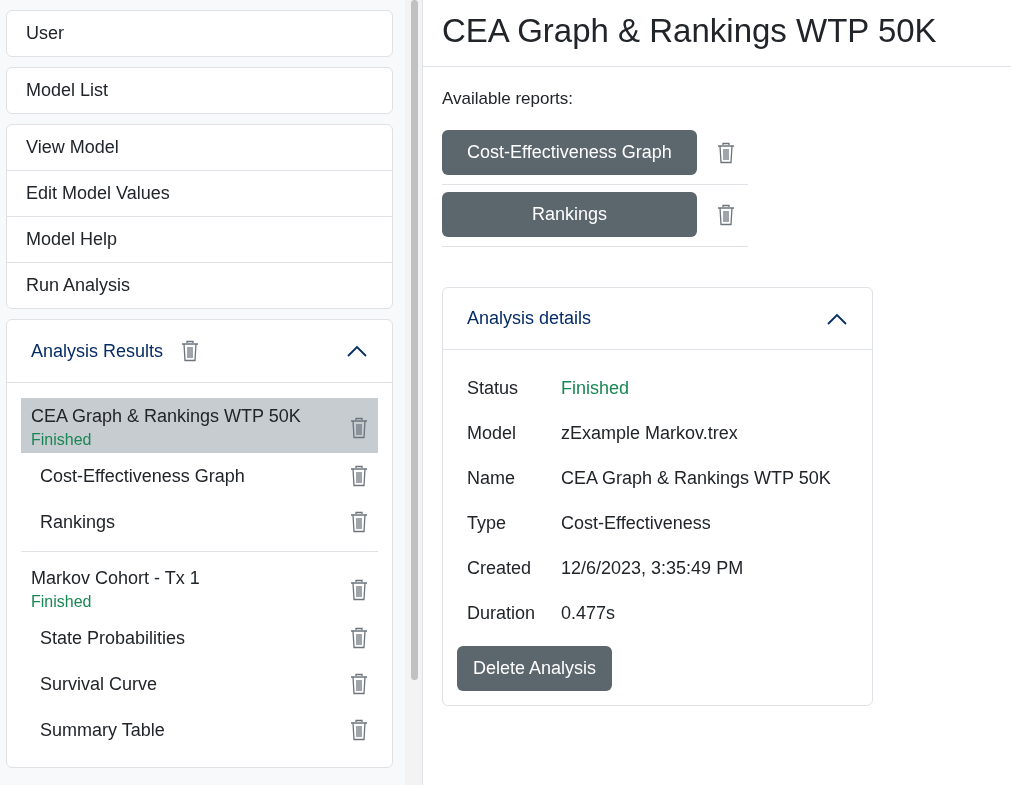 The width and height of the screenshot is (1011, 785). I want to click on report-button: Cost-Effectiveness Graph, so click(569, 152).